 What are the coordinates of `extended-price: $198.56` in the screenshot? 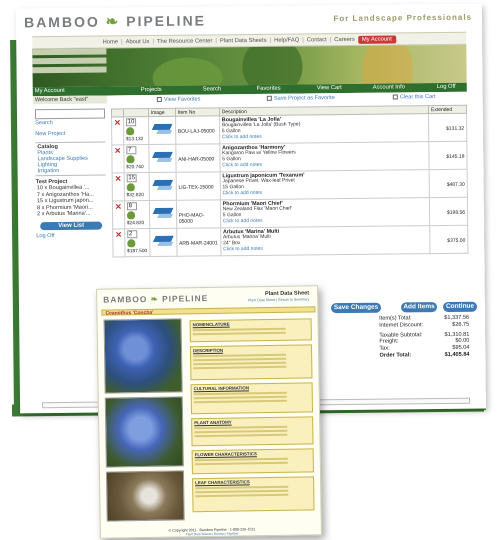 It's located at (448, 211).